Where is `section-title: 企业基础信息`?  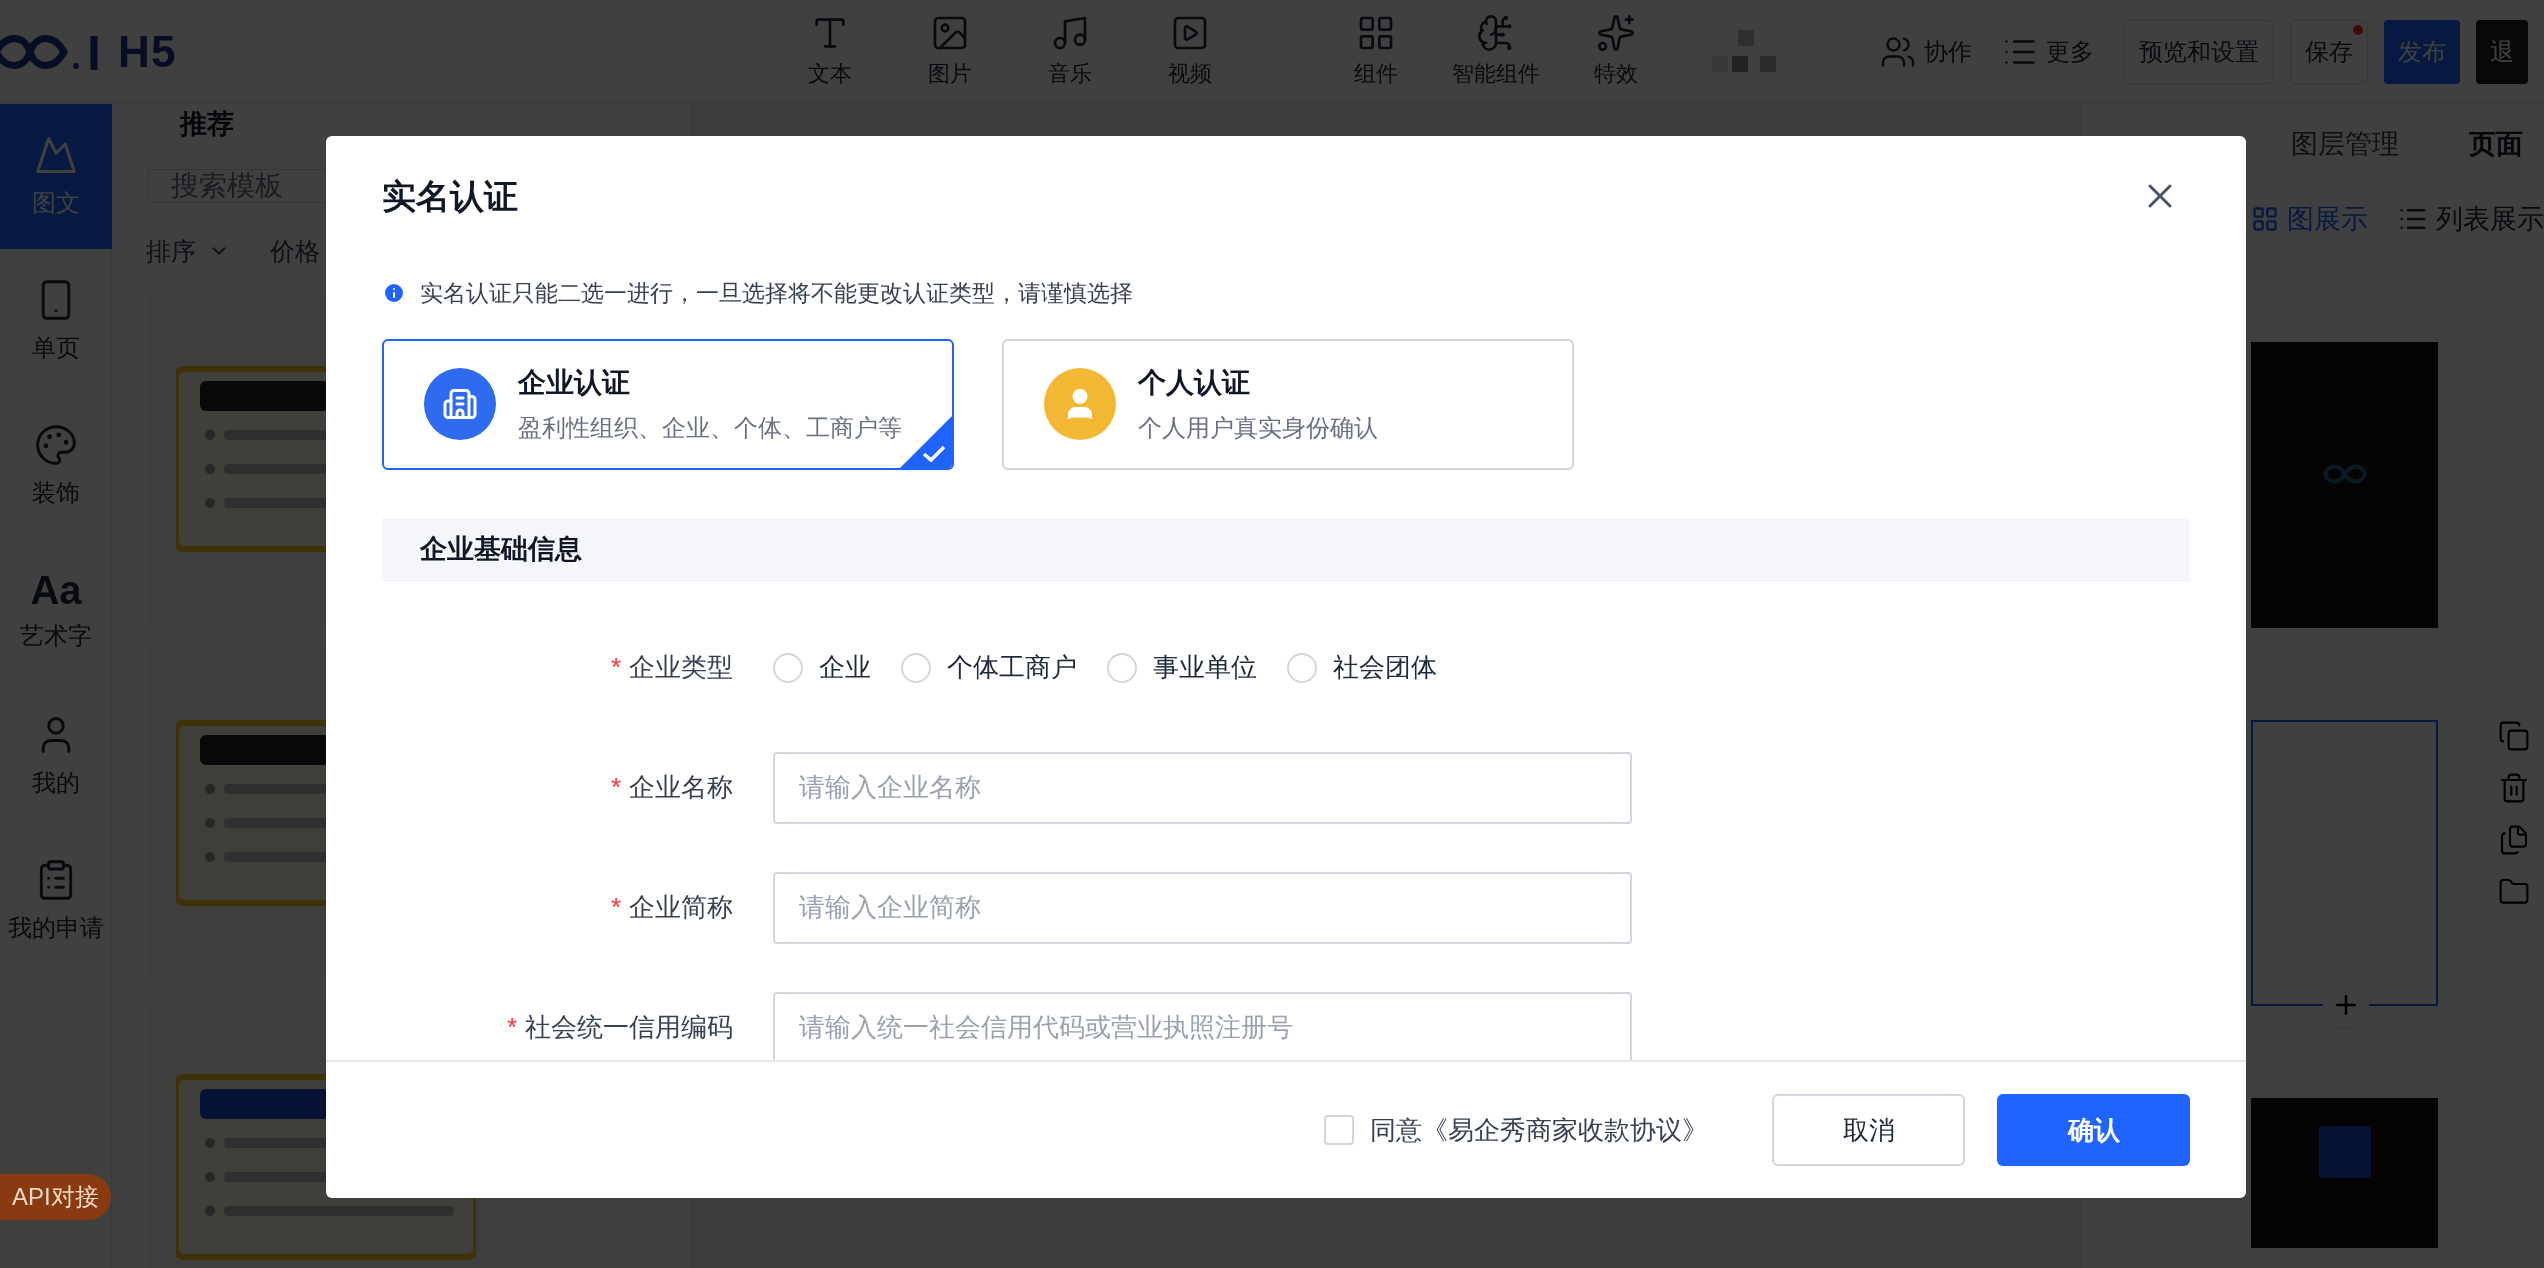 section-title: 企业基础信息 is located at coordinates (501, 550).